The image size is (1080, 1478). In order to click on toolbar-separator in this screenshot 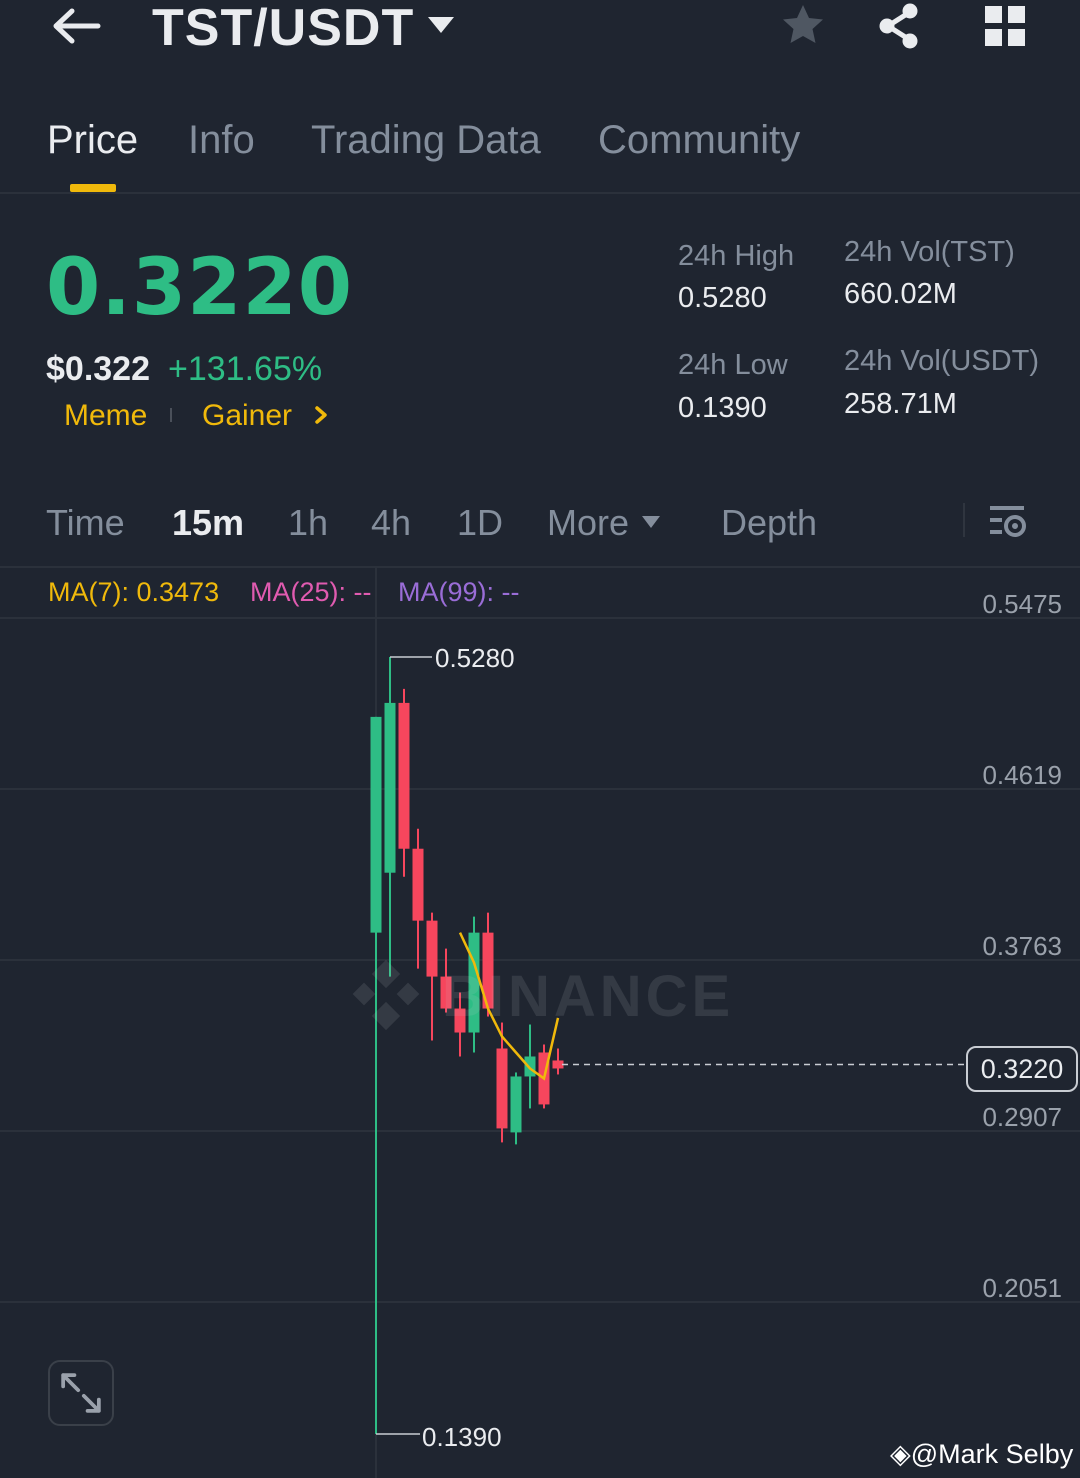, I will do `click(964, 520)`.